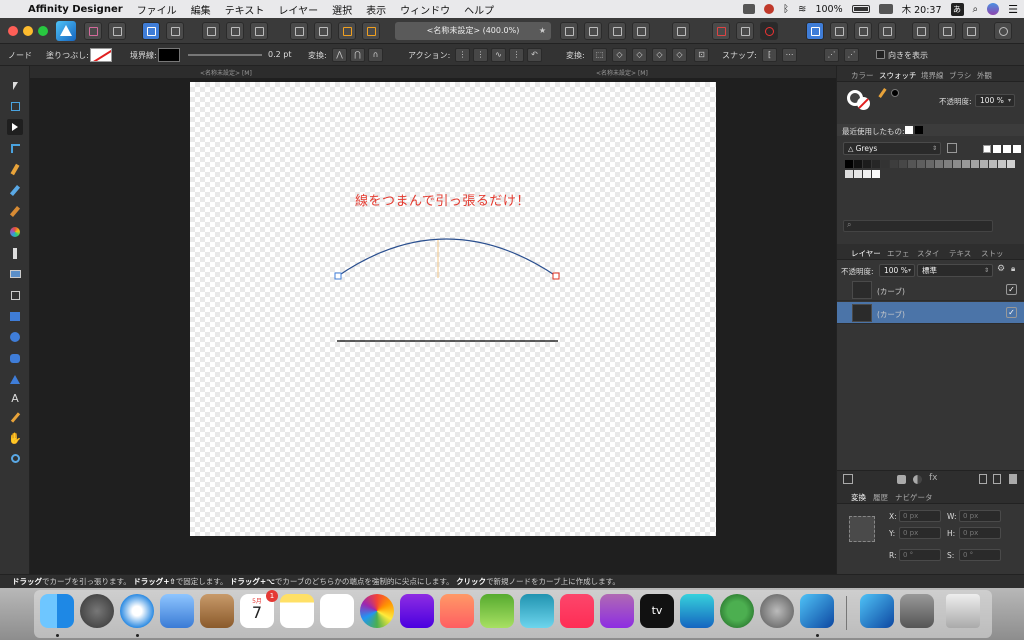 The height and width of the screenshot is (640, 1024). Describe the element at coordinates (971, 31) in the screenshot. I see `insert-inside-icon` at that location.